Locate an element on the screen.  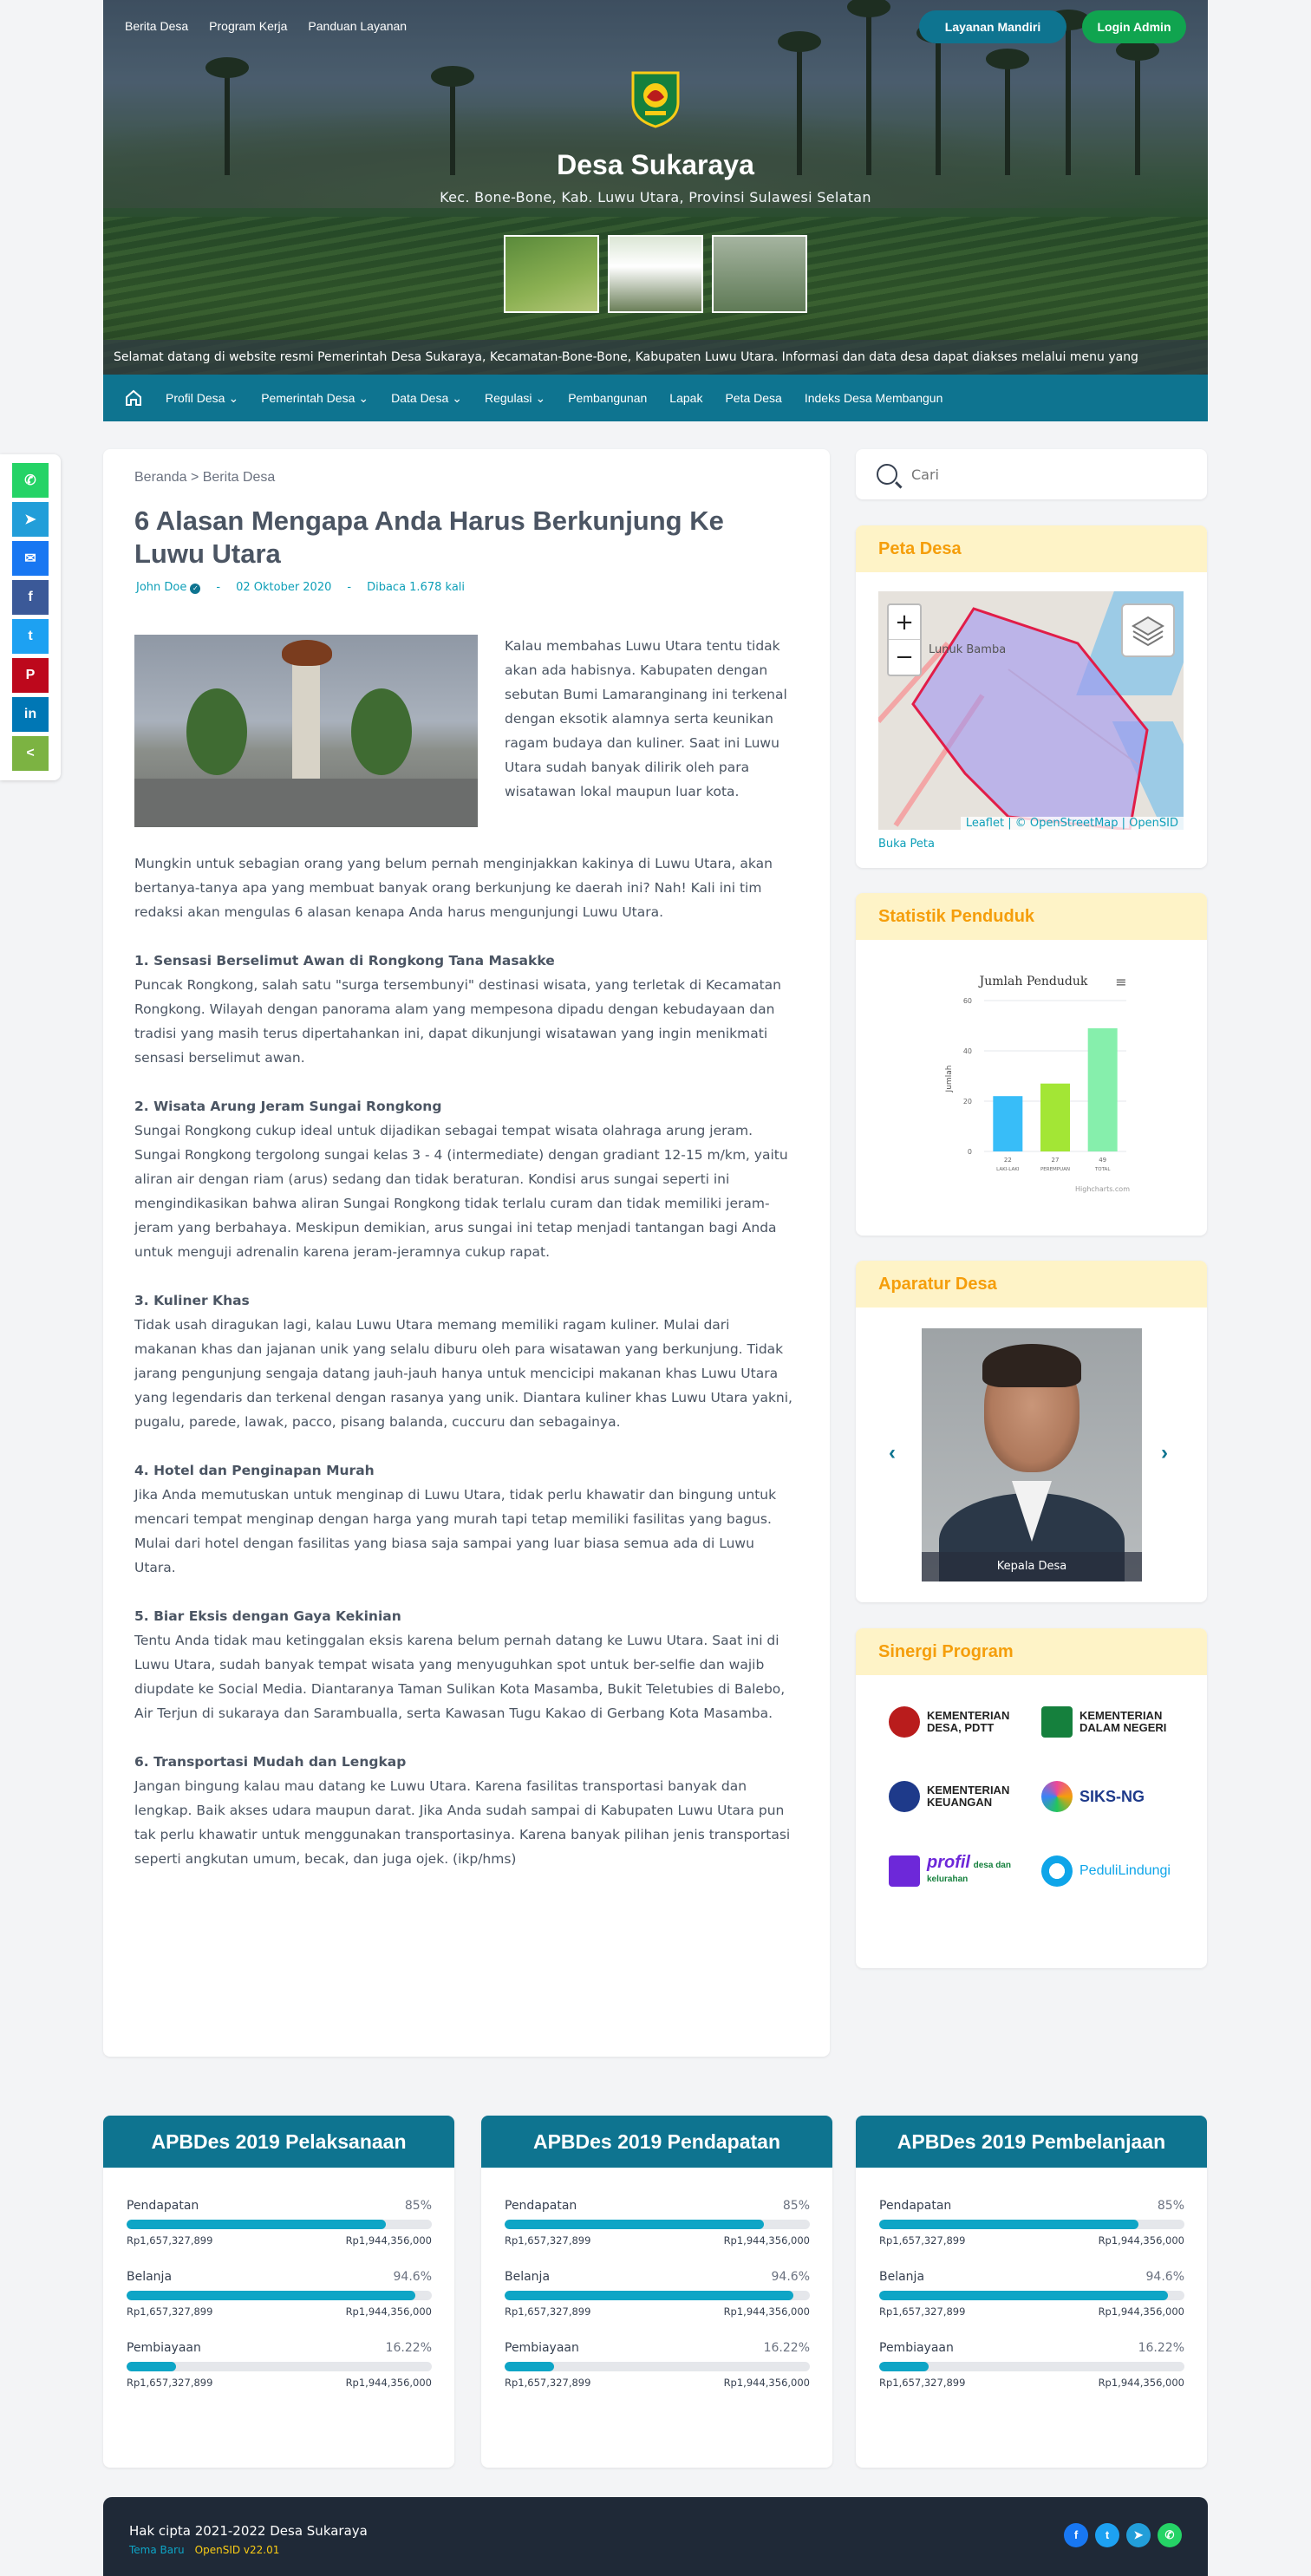
nav-label: Profil Desa is located at coordinates (196, 398).